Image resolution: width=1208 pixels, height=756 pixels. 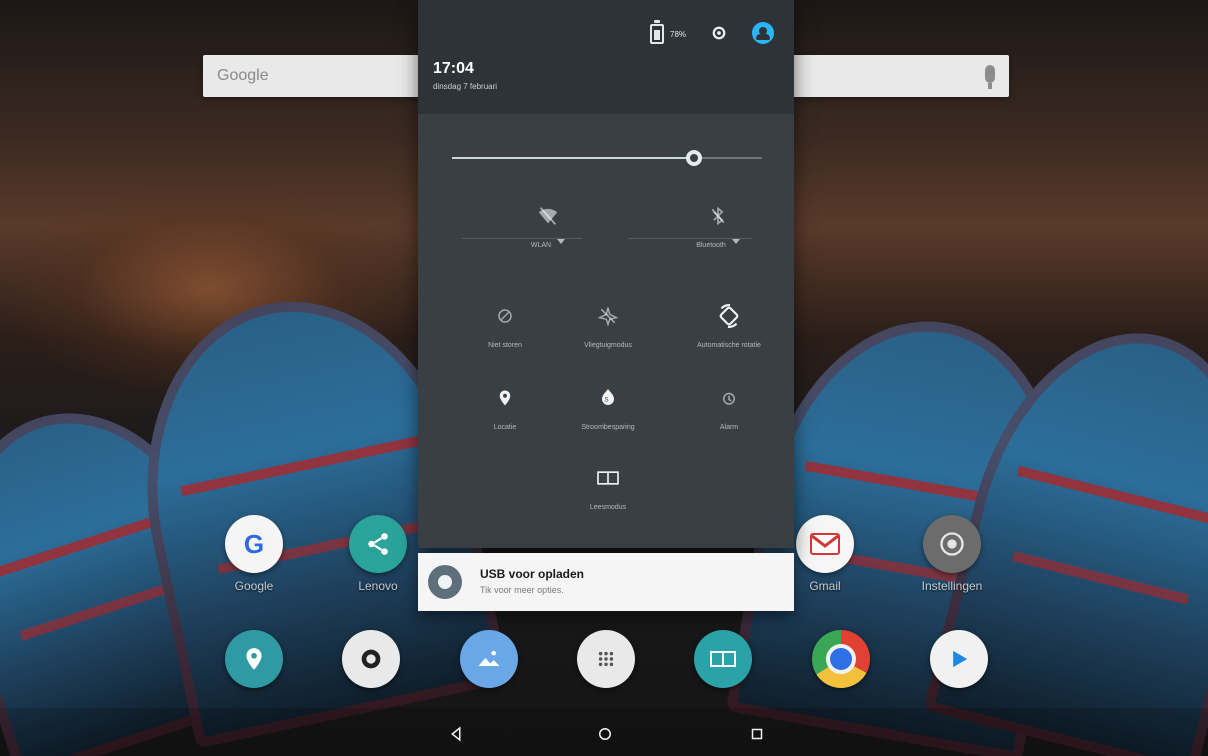 I want to click on tile-location-label: Locatie, so click(x=505, y=427).